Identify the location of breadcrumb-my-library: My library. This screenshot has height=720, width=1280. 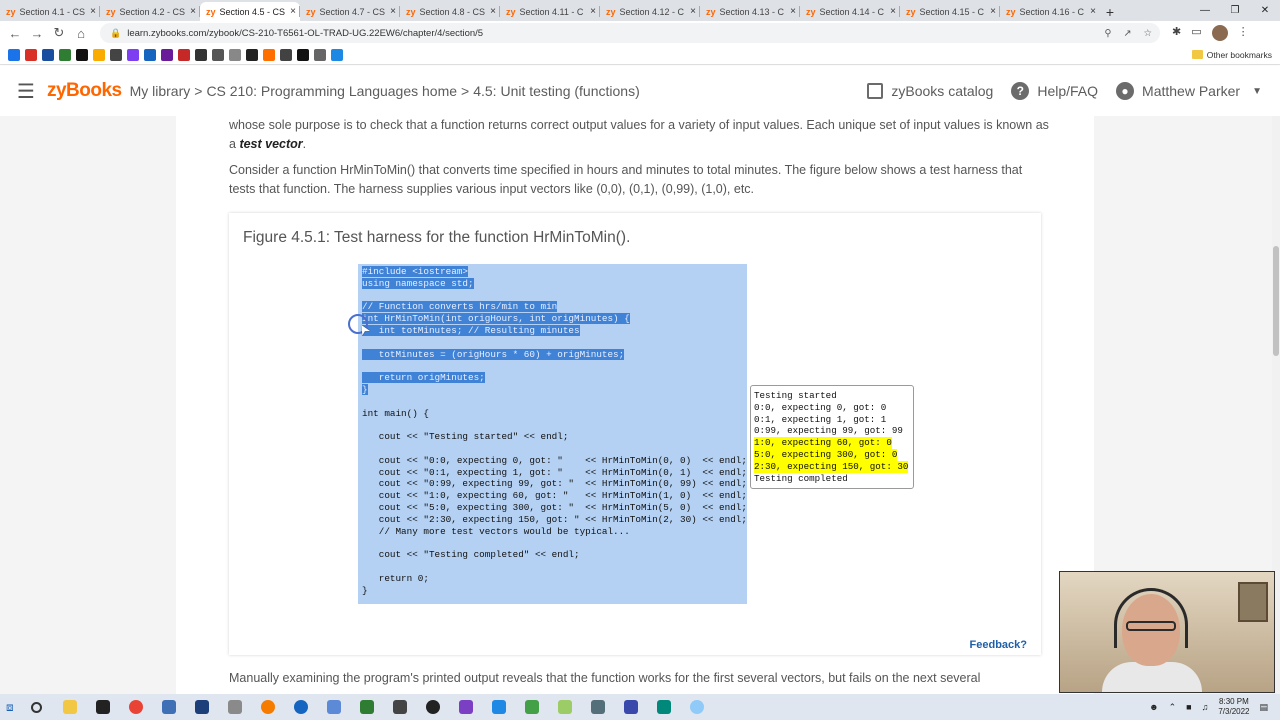
(160, 91).